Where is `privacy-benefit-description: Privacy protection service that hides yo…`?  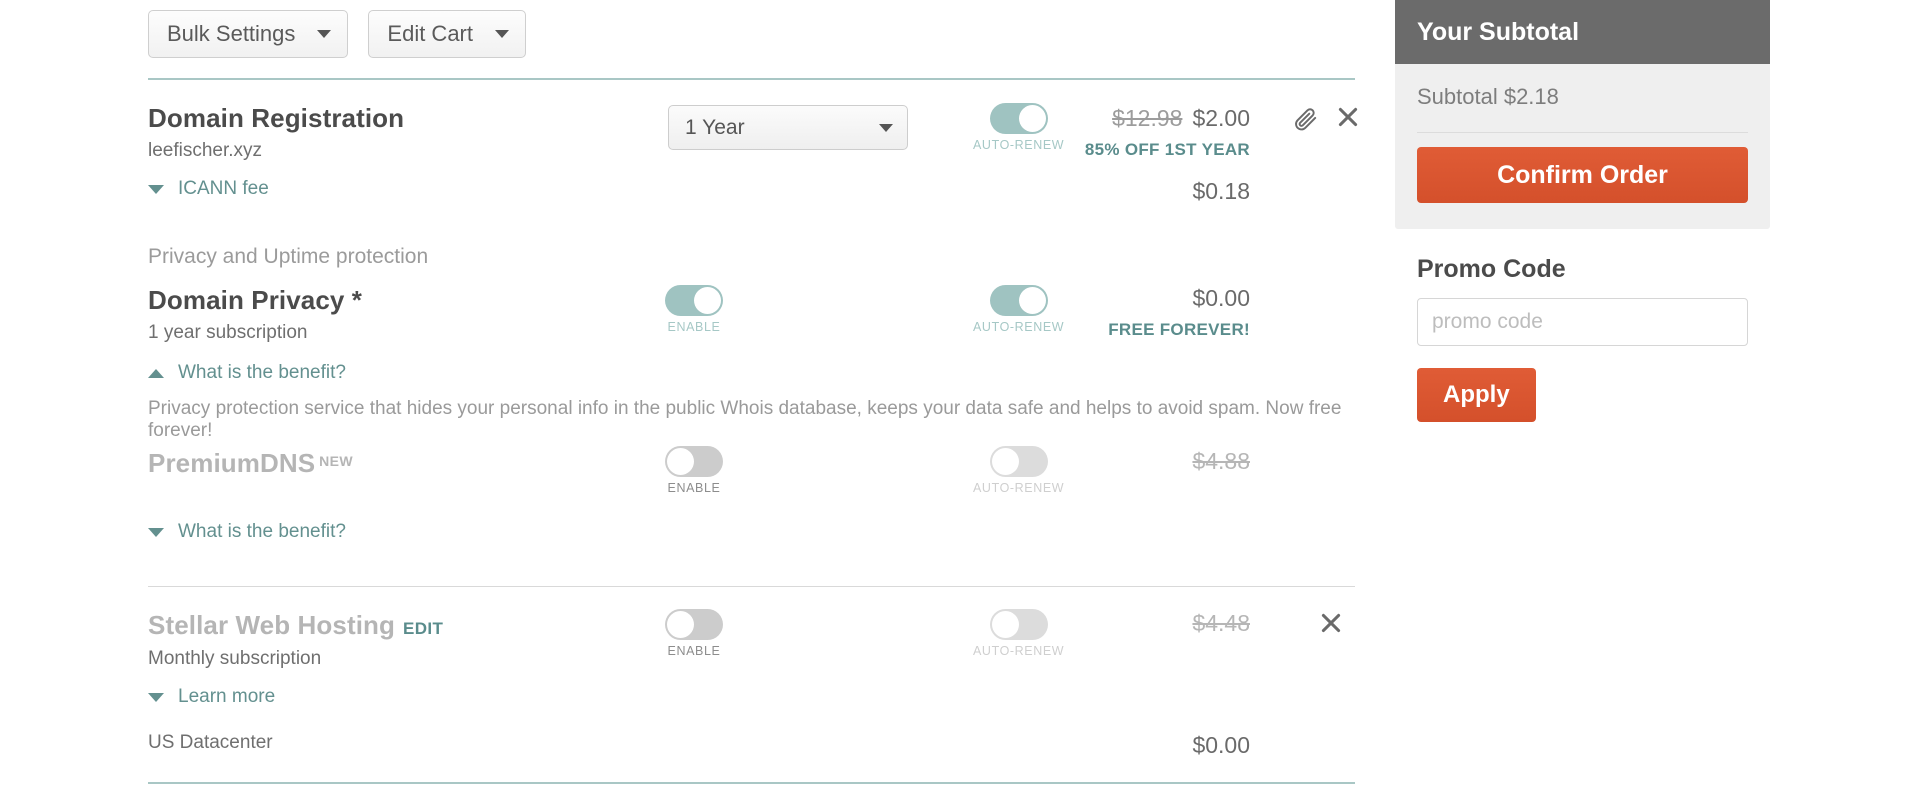 privacy-benefit-description: Privacy protection service that hides yo… is located at coordinates (745, 419).